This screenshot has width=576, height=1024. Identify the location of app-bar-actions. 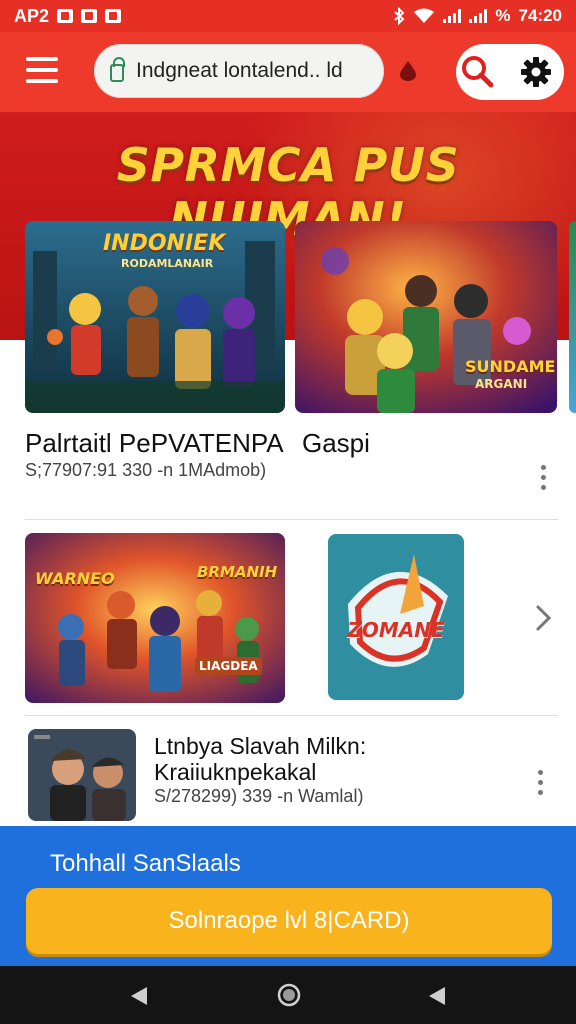
(510, 72).